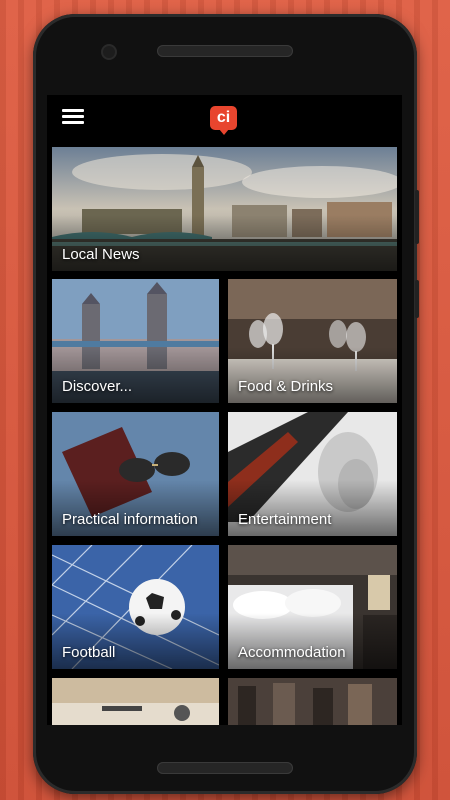  Describe the element at coordinates (312, 607) in the screenshot. I see `tile-accommodation: Accommodation` at that location.